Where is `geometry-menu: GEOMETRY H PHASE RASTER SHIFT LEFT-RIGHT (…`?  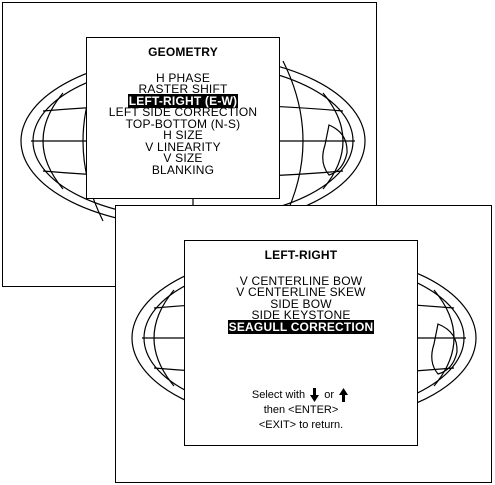
geometry-menu: GEOMETRY H PHASE RASTER SHIFT LEFT-RIGHT (… is located at coordinates (183, 118).